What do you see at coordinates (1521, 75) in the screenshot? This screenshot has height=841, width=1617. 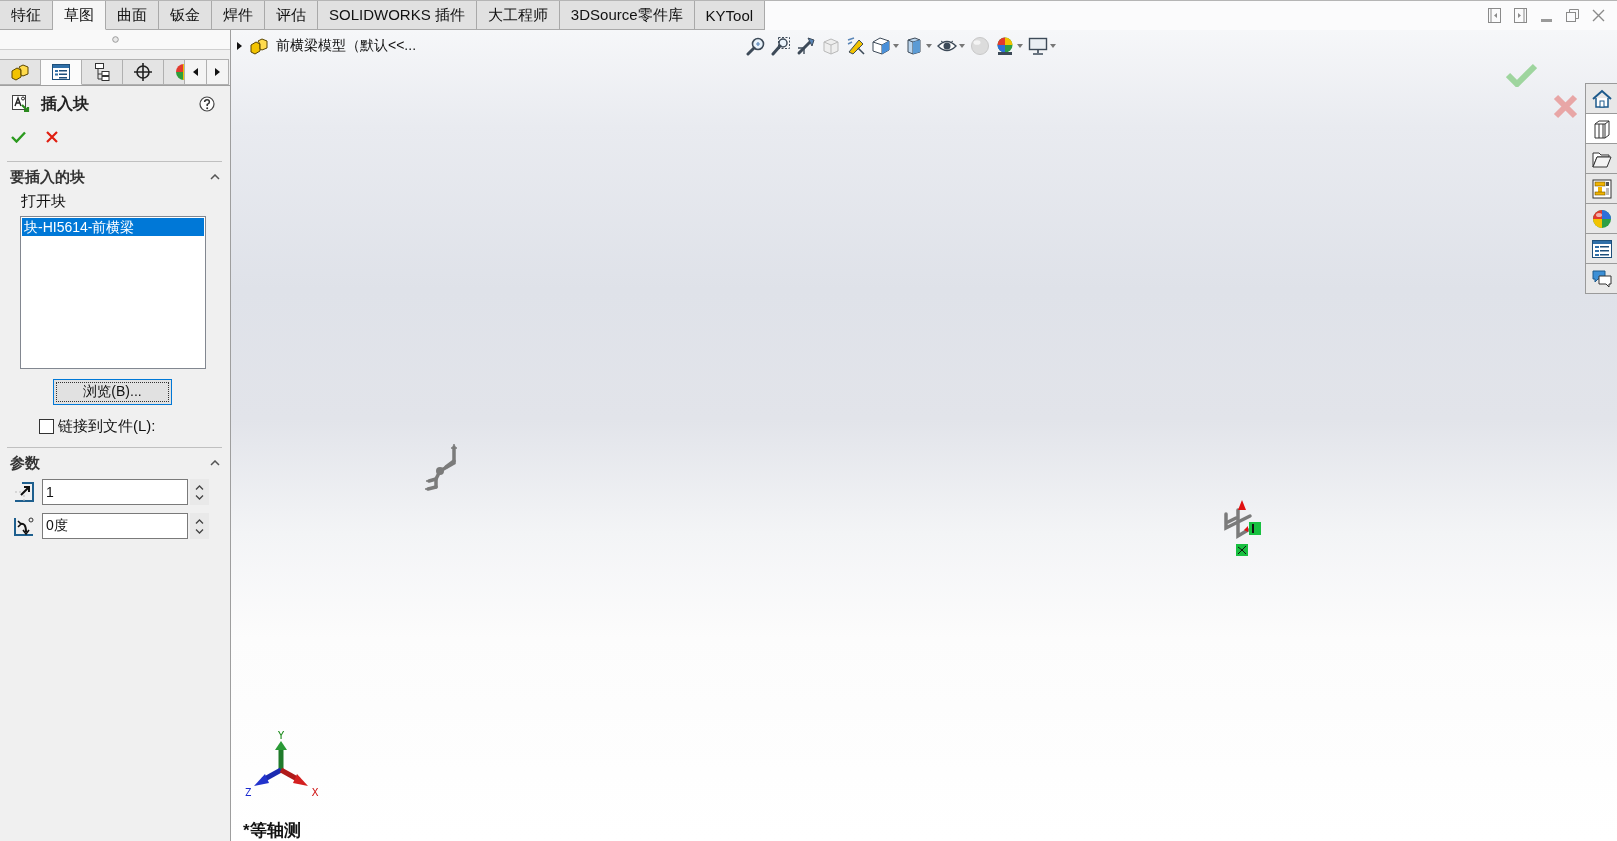 I see `confirm-check-icon` at bounding box center [1521, 75].